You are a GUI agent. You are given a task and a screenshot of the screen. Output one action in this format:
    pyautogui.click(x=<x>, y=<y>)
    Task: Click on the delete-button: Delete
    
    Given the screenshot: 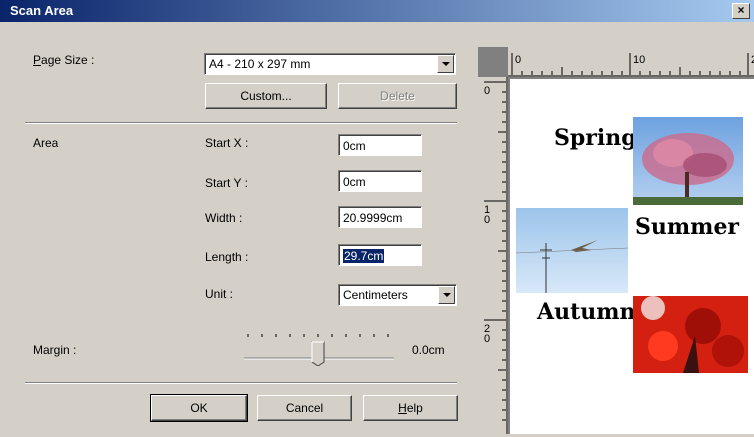 What is the action you would take?
    pyautogui.click(x=397, y=96)
    